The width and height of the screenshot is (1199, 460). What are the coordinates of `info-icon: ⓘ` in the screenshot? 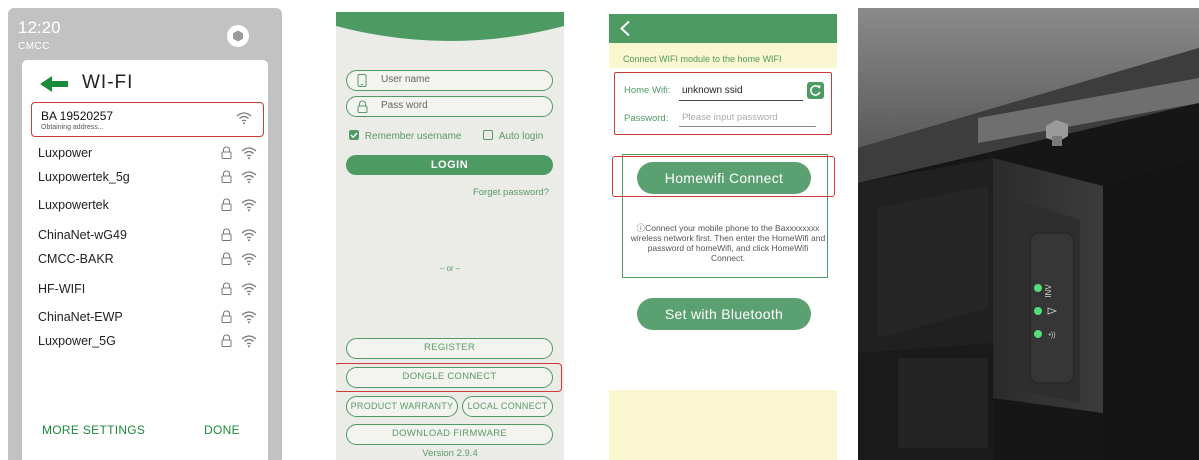 It's located at (641, 228).